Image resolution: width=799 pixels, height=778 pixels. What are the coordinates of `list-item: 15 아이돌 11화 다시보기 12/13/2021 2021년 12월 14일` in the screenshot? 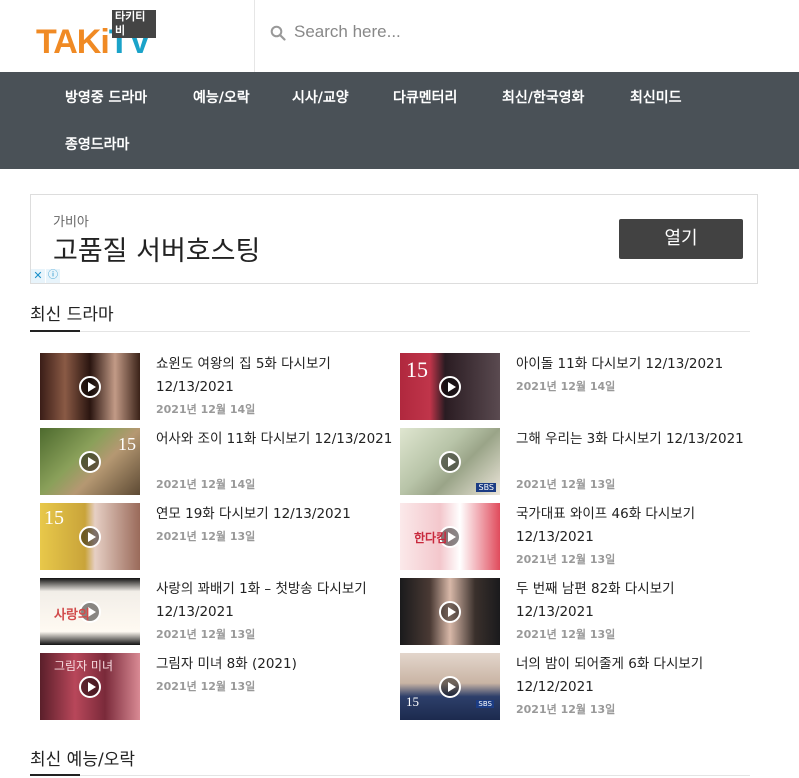 It's located at (577, 388).